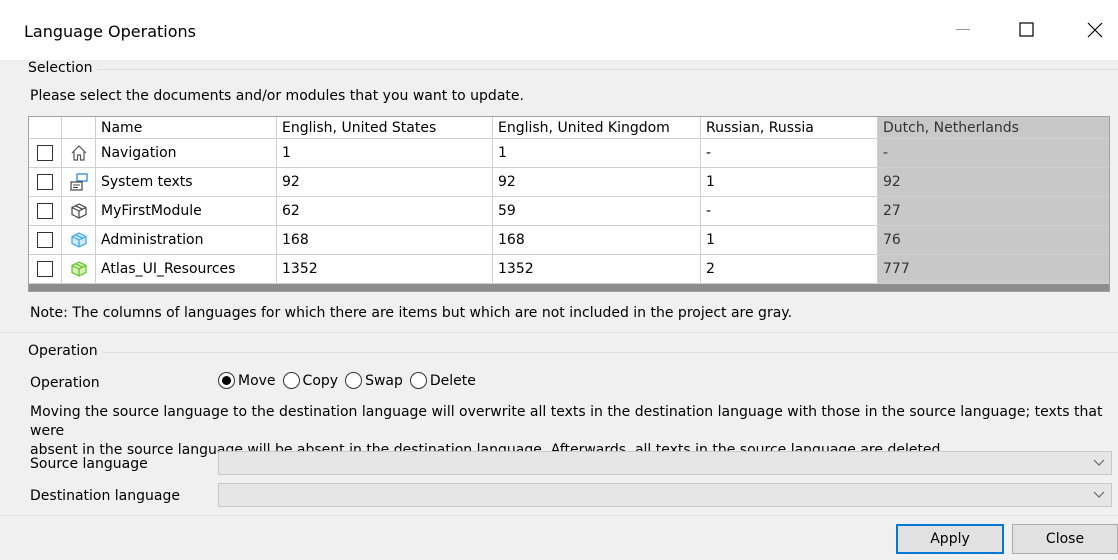 The width and height of the screenshot is (1118, 560). I want to click on column-header: Russian, Russia, so click(789, 128).